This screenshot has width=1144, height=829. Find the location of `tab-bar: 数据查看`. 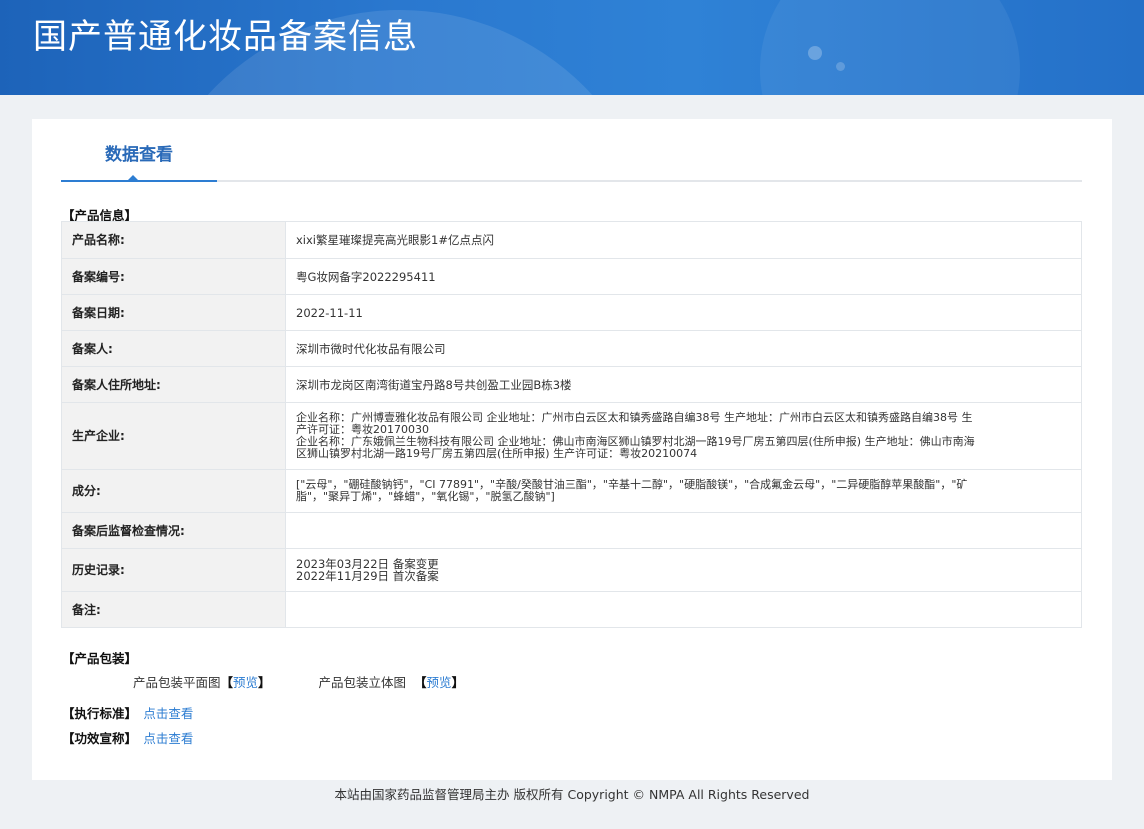

tab-bar: 数据查看 is located at coordinates (571, 150).